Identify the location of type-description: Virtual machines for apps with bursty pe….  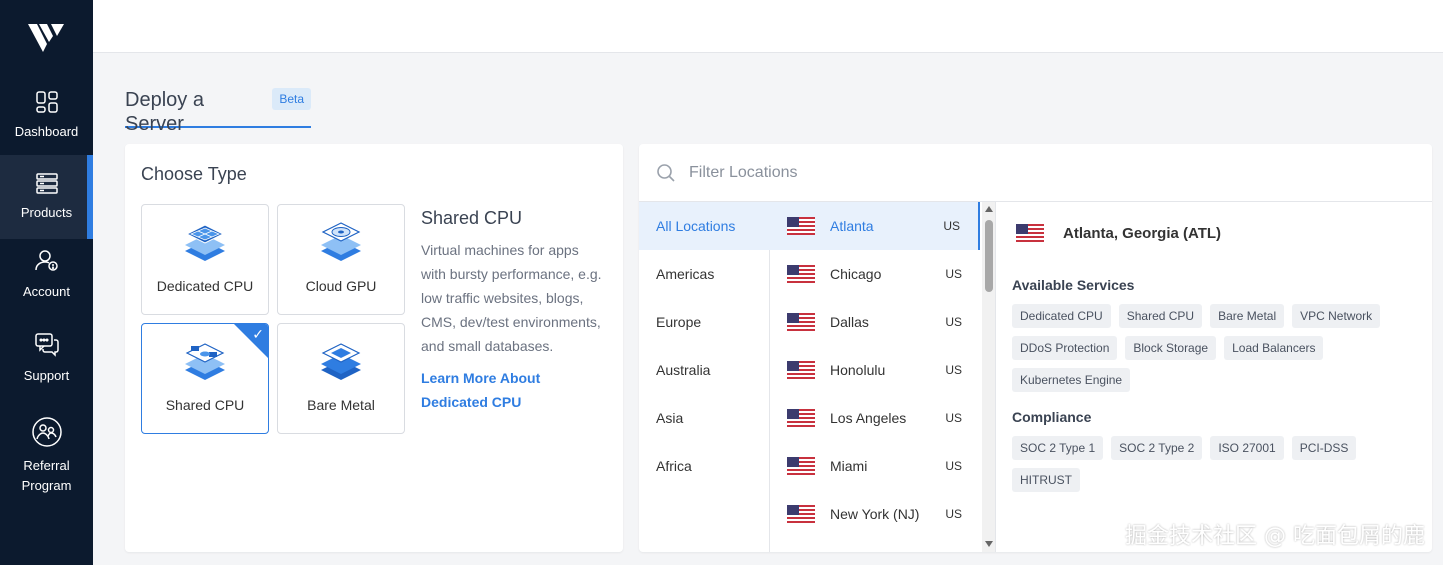
(511, 298).